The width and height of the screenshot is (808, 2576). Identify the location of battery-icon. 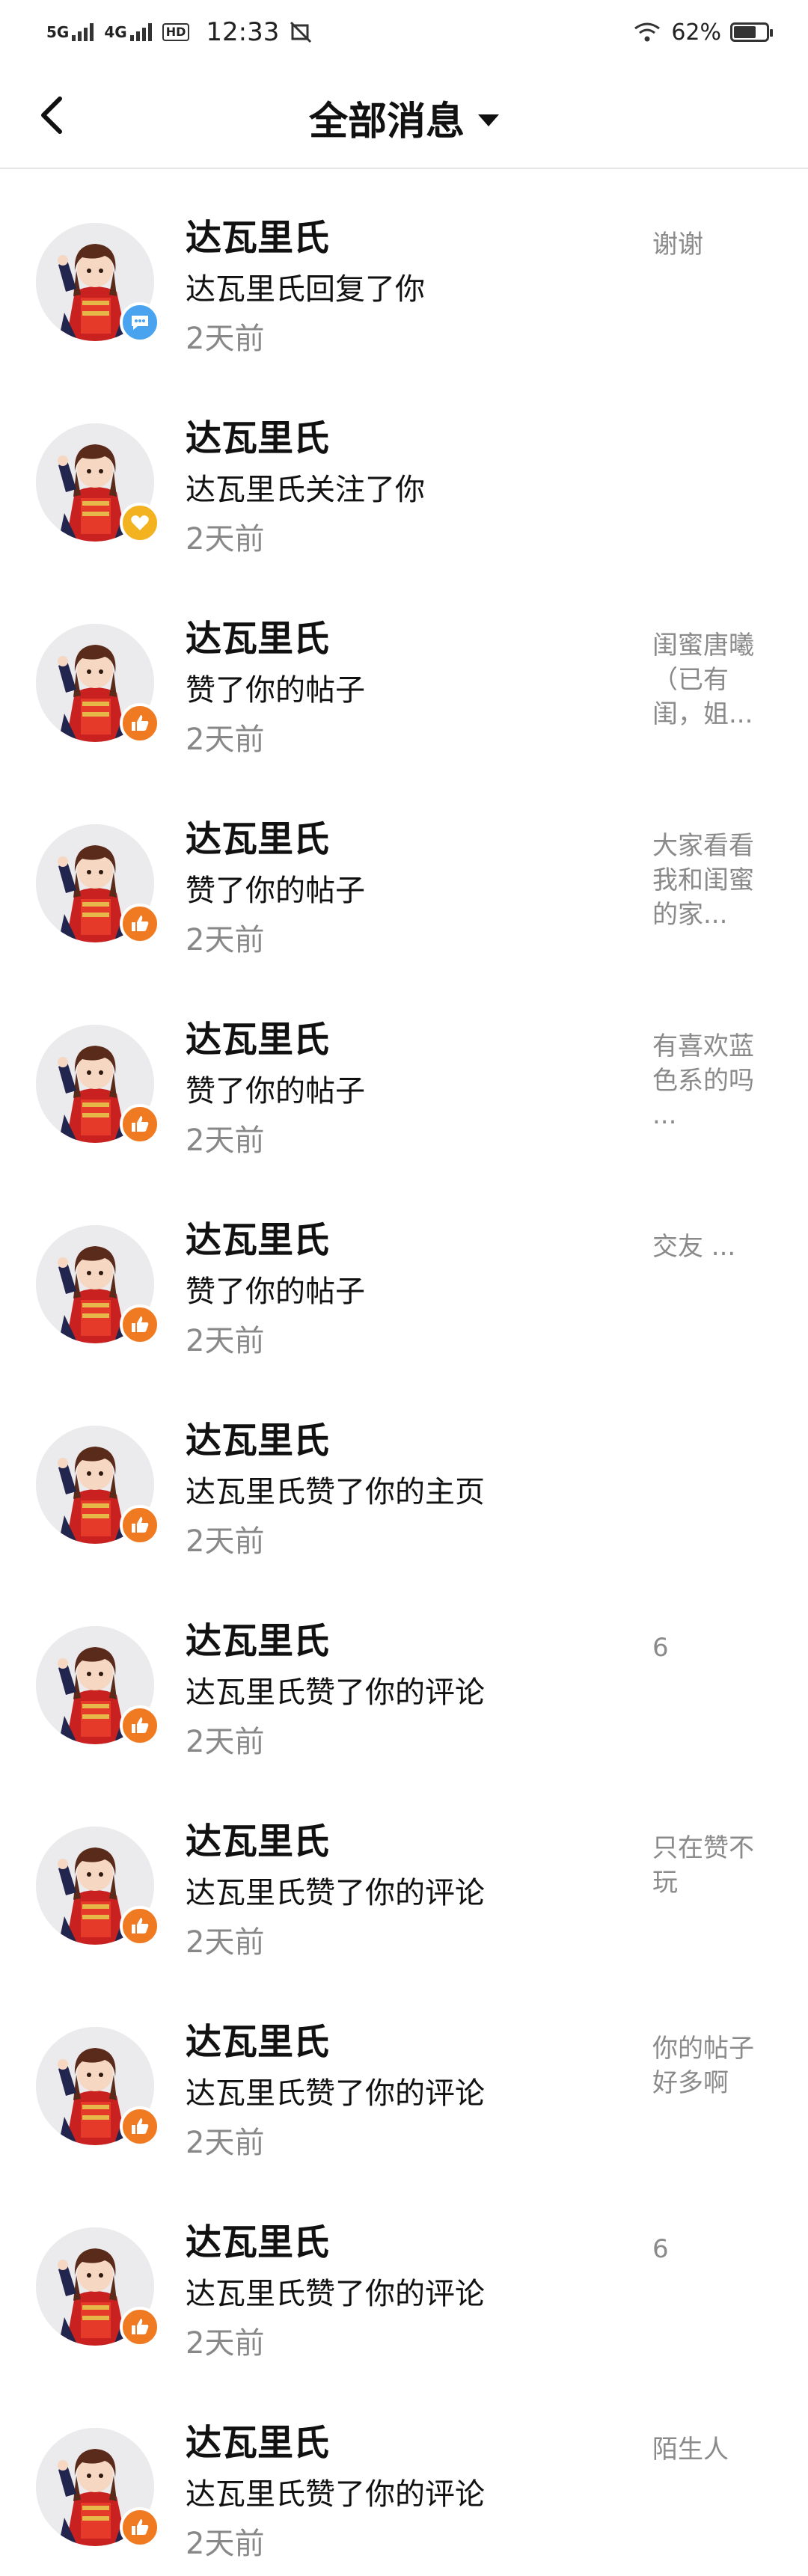
(751, 32).